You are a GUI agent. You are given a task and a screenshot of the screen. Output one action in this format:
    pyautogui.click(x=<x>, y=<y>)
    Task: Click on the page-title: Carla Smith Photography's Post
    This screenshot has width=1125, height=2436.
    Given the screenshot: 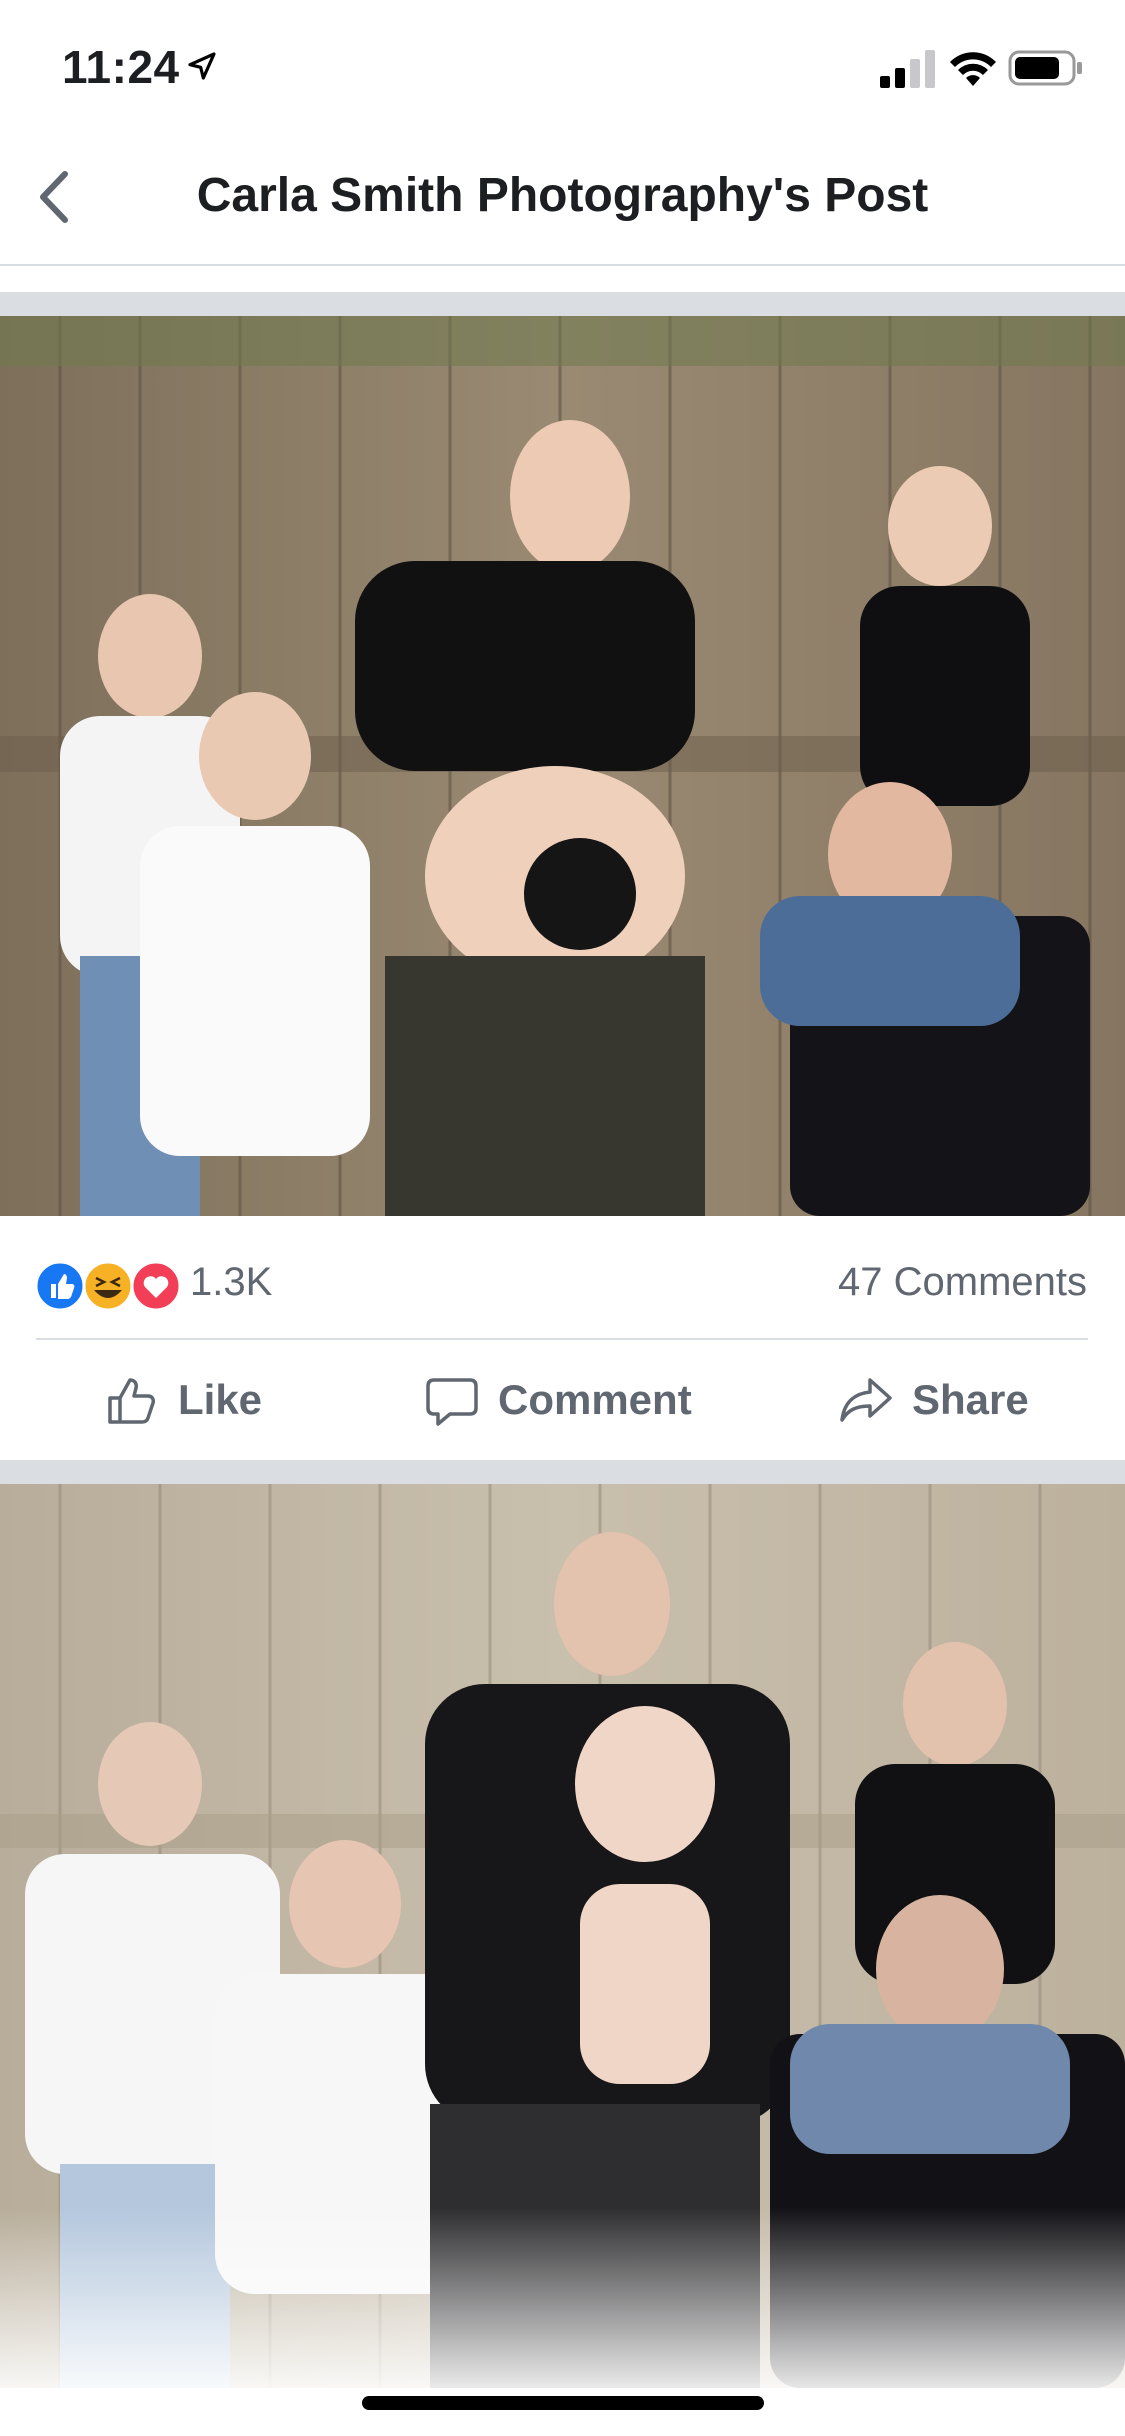 What is the action you would take?
    pyautogui.click(x=562, y=195)
    